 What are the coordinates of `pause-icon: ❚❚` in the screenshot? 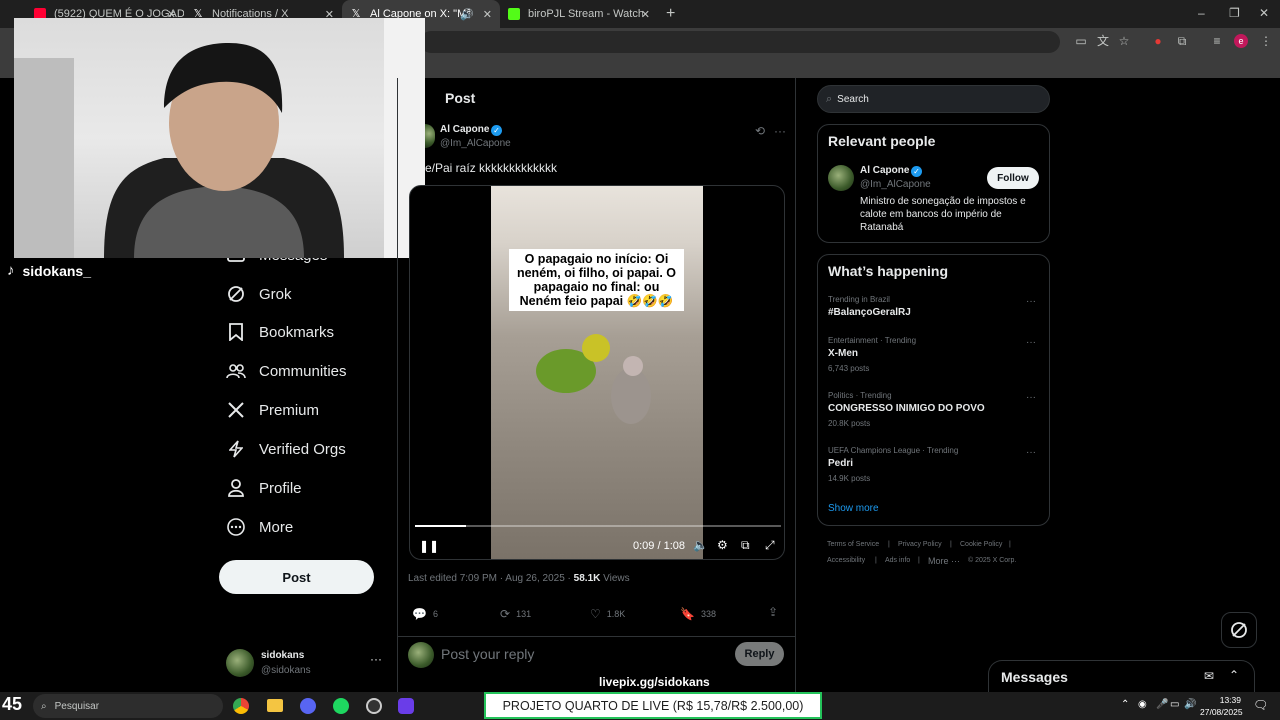 It's located at (429, 546).